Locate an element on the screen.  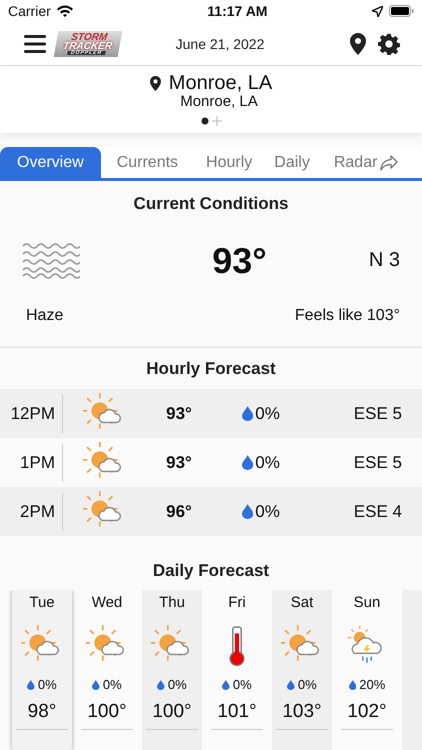
hour-label: 2PM is located at coordinates (37, 512).